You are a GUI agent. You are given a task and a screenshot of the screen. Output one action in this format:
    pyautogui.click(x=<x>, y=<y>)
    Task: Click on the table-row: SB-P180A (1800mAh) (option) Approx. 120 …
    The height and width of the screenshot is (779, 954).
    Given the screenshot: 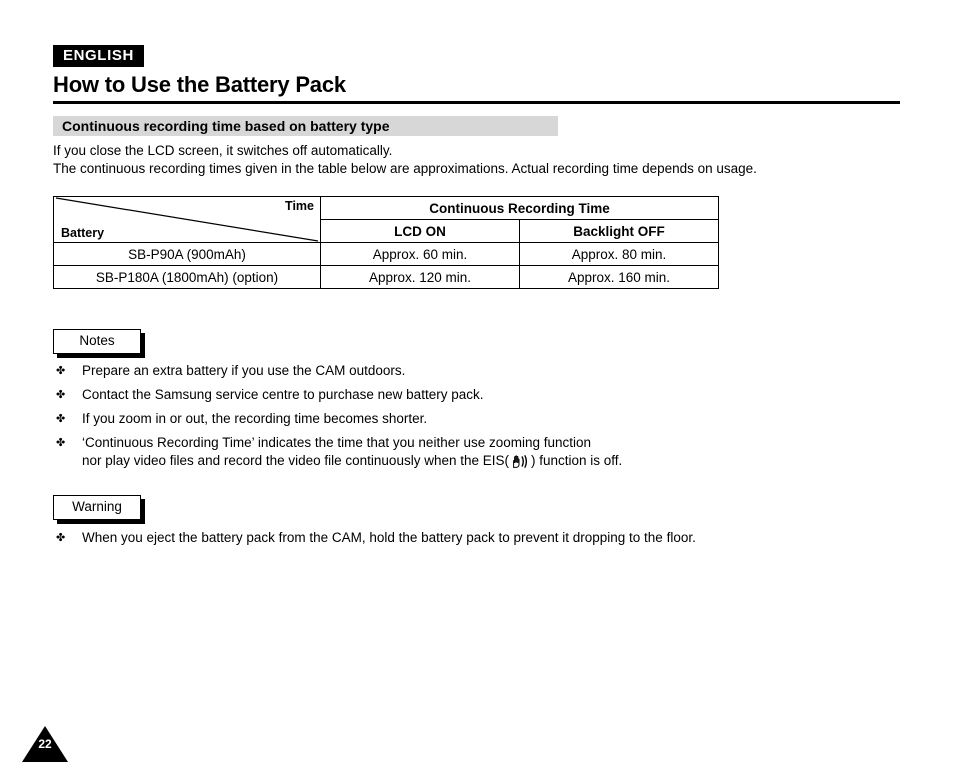 What is the action you would take?
    pyautogui.click(x=386, y=277)
    